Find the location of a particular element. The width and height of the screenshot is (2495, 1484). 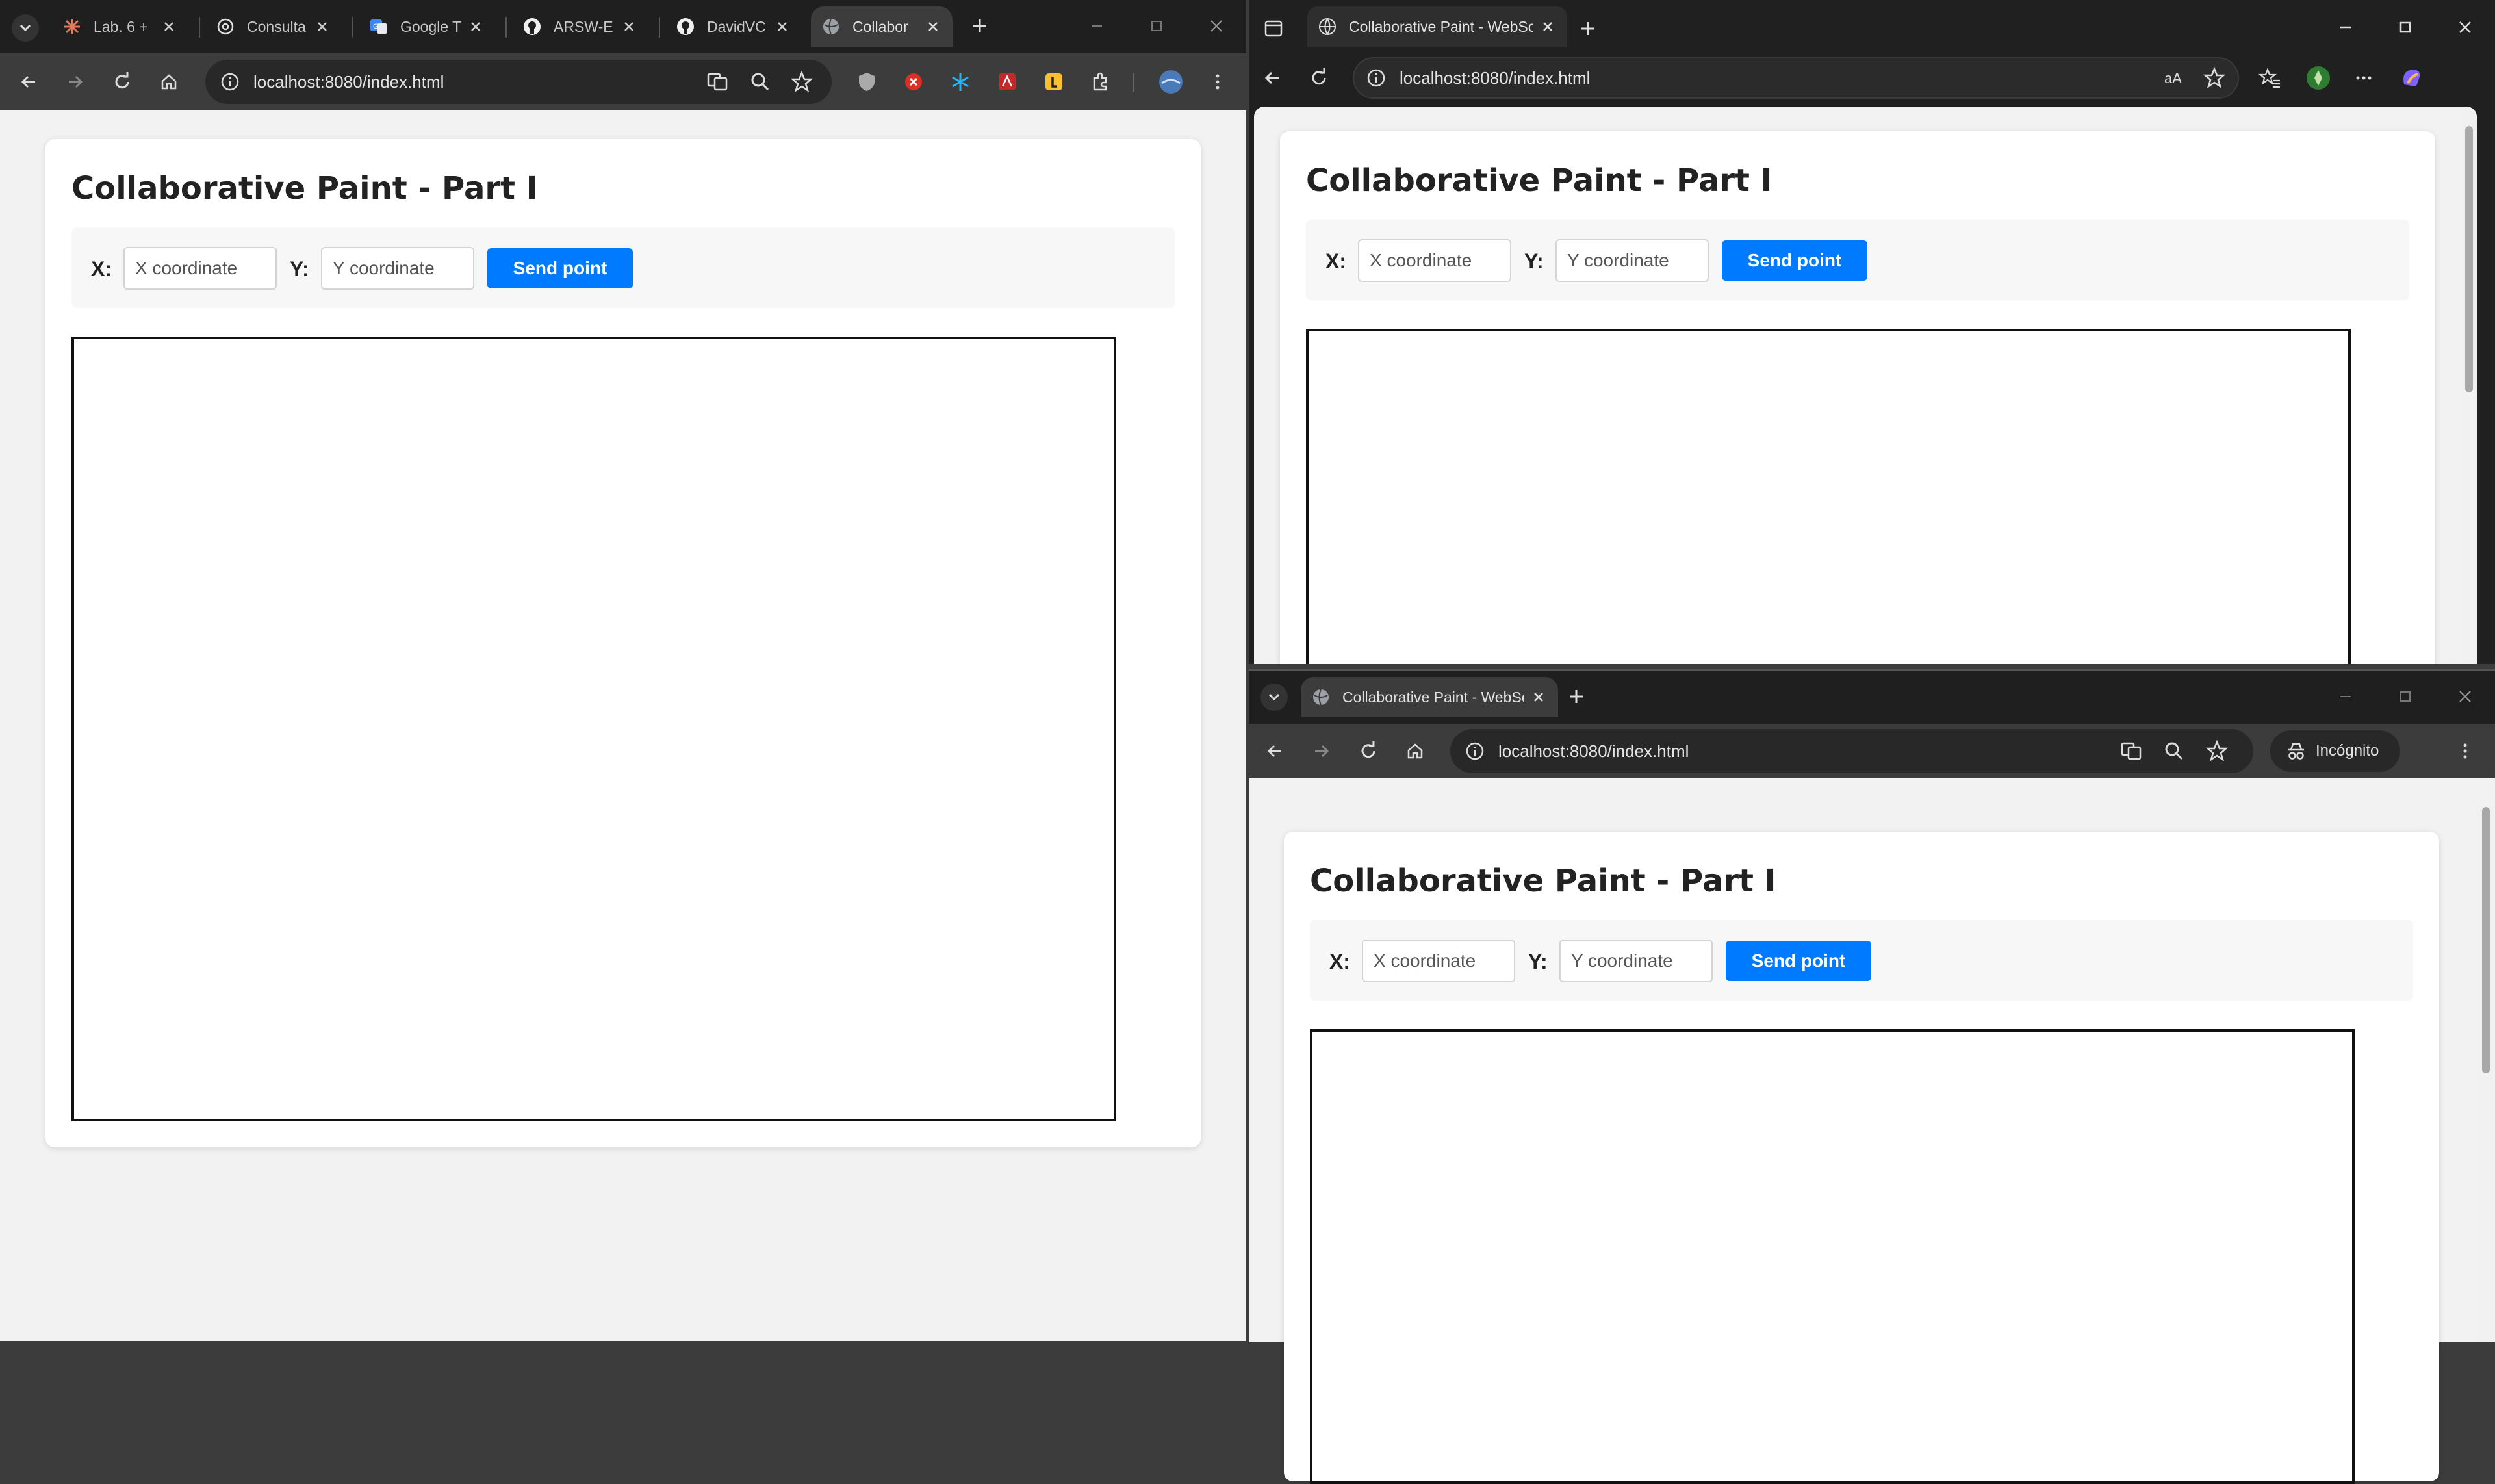

snowflake-extension-icon is located at coordinates (960, 82).